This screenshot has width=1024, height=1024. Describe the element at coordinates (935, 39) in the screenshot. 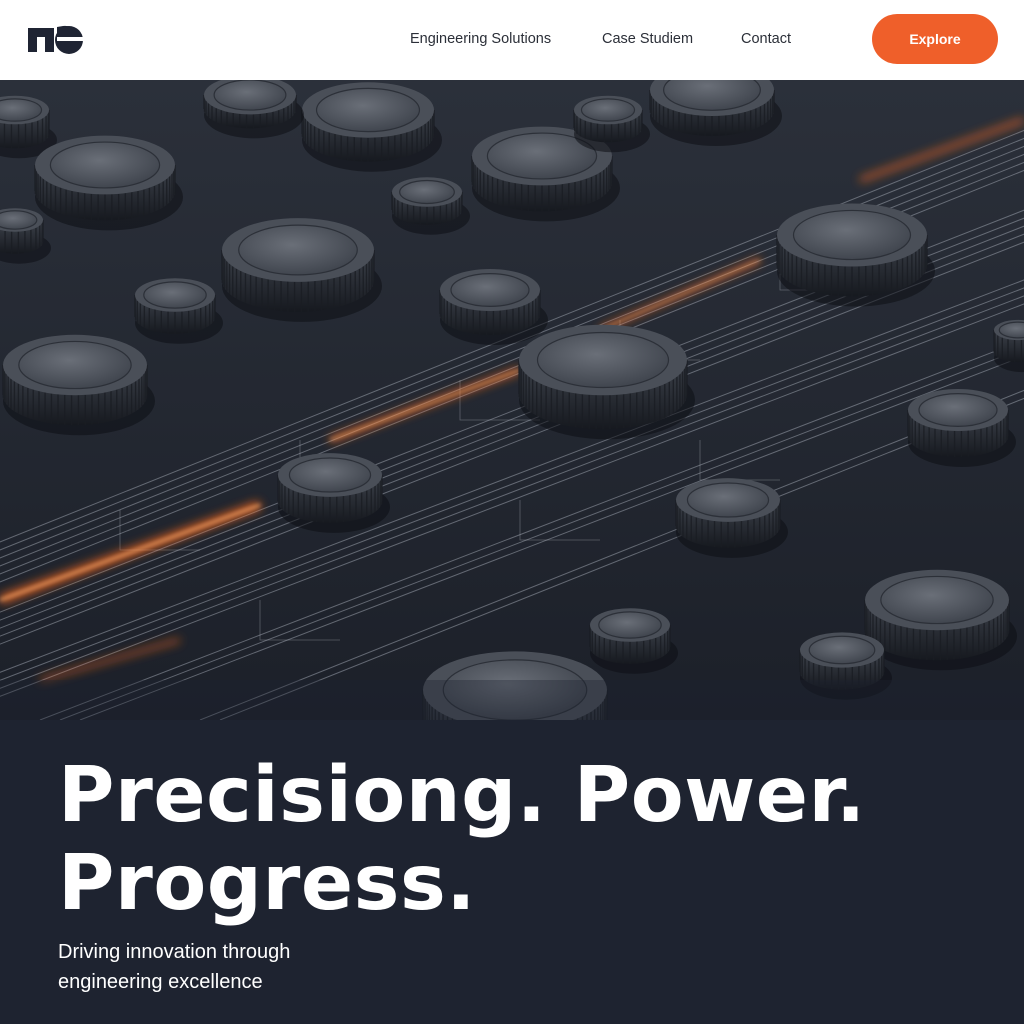

I see `explore-button: Explore` at that location.